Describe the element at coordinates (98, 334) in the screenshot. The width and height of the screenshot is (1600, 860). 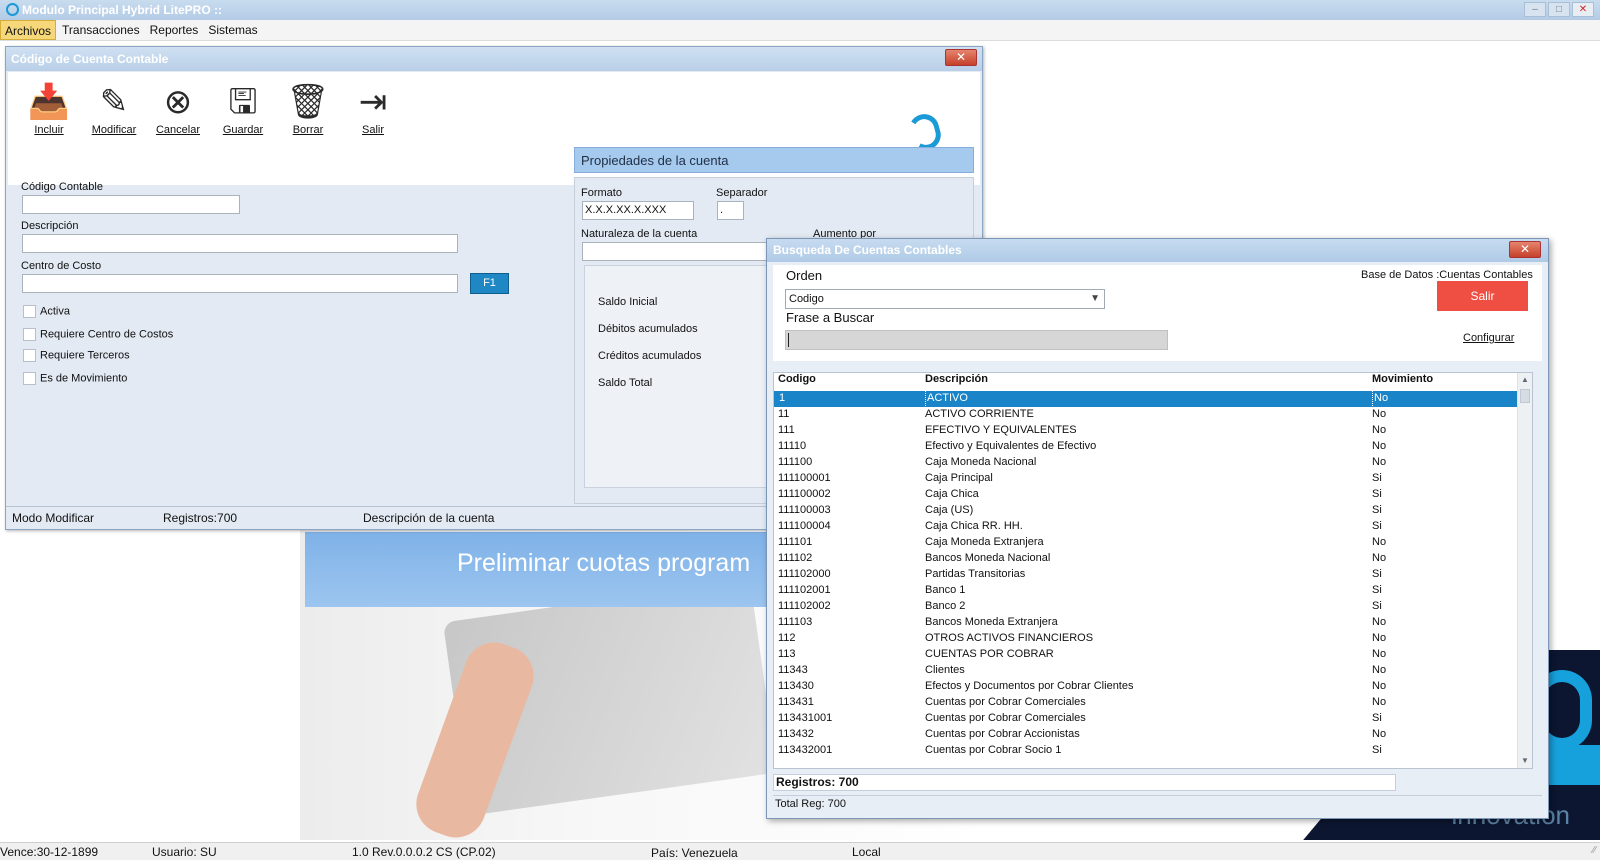
I see `centro-costos-checkbox: Requiere Centro de Costos` at that location.